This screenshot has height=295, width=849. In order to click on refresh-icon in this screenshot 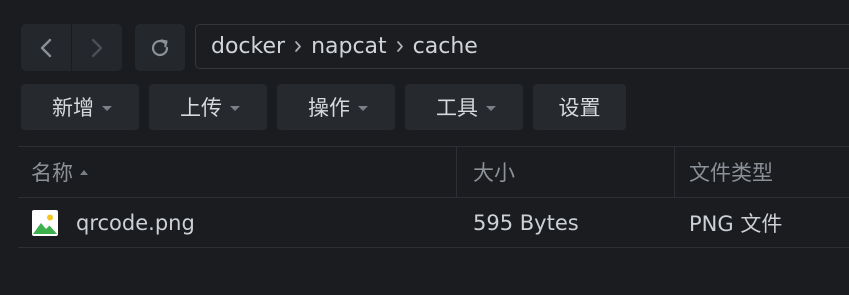, I will do `click(160, 47)`.